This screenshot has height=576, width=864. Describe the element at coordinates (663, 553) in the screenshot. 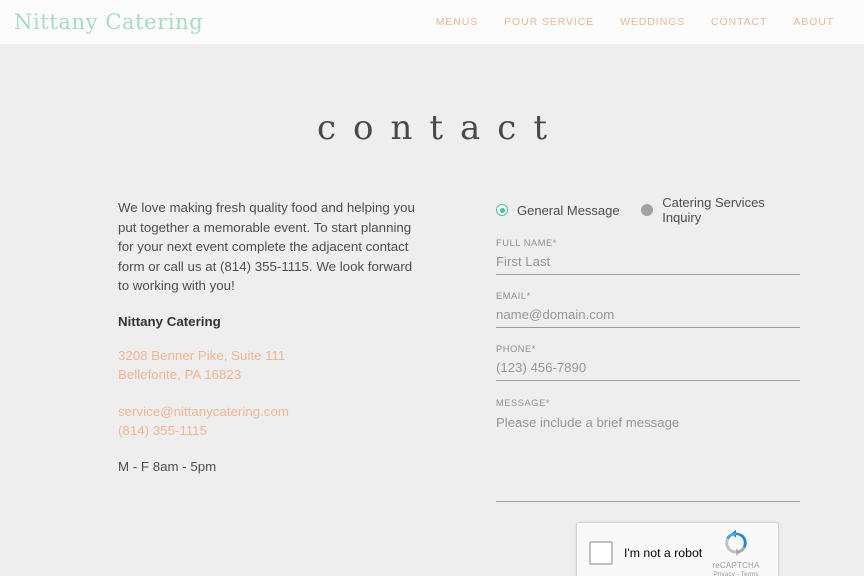

I see `recaptcha-label: I'm not a robot` at that location.